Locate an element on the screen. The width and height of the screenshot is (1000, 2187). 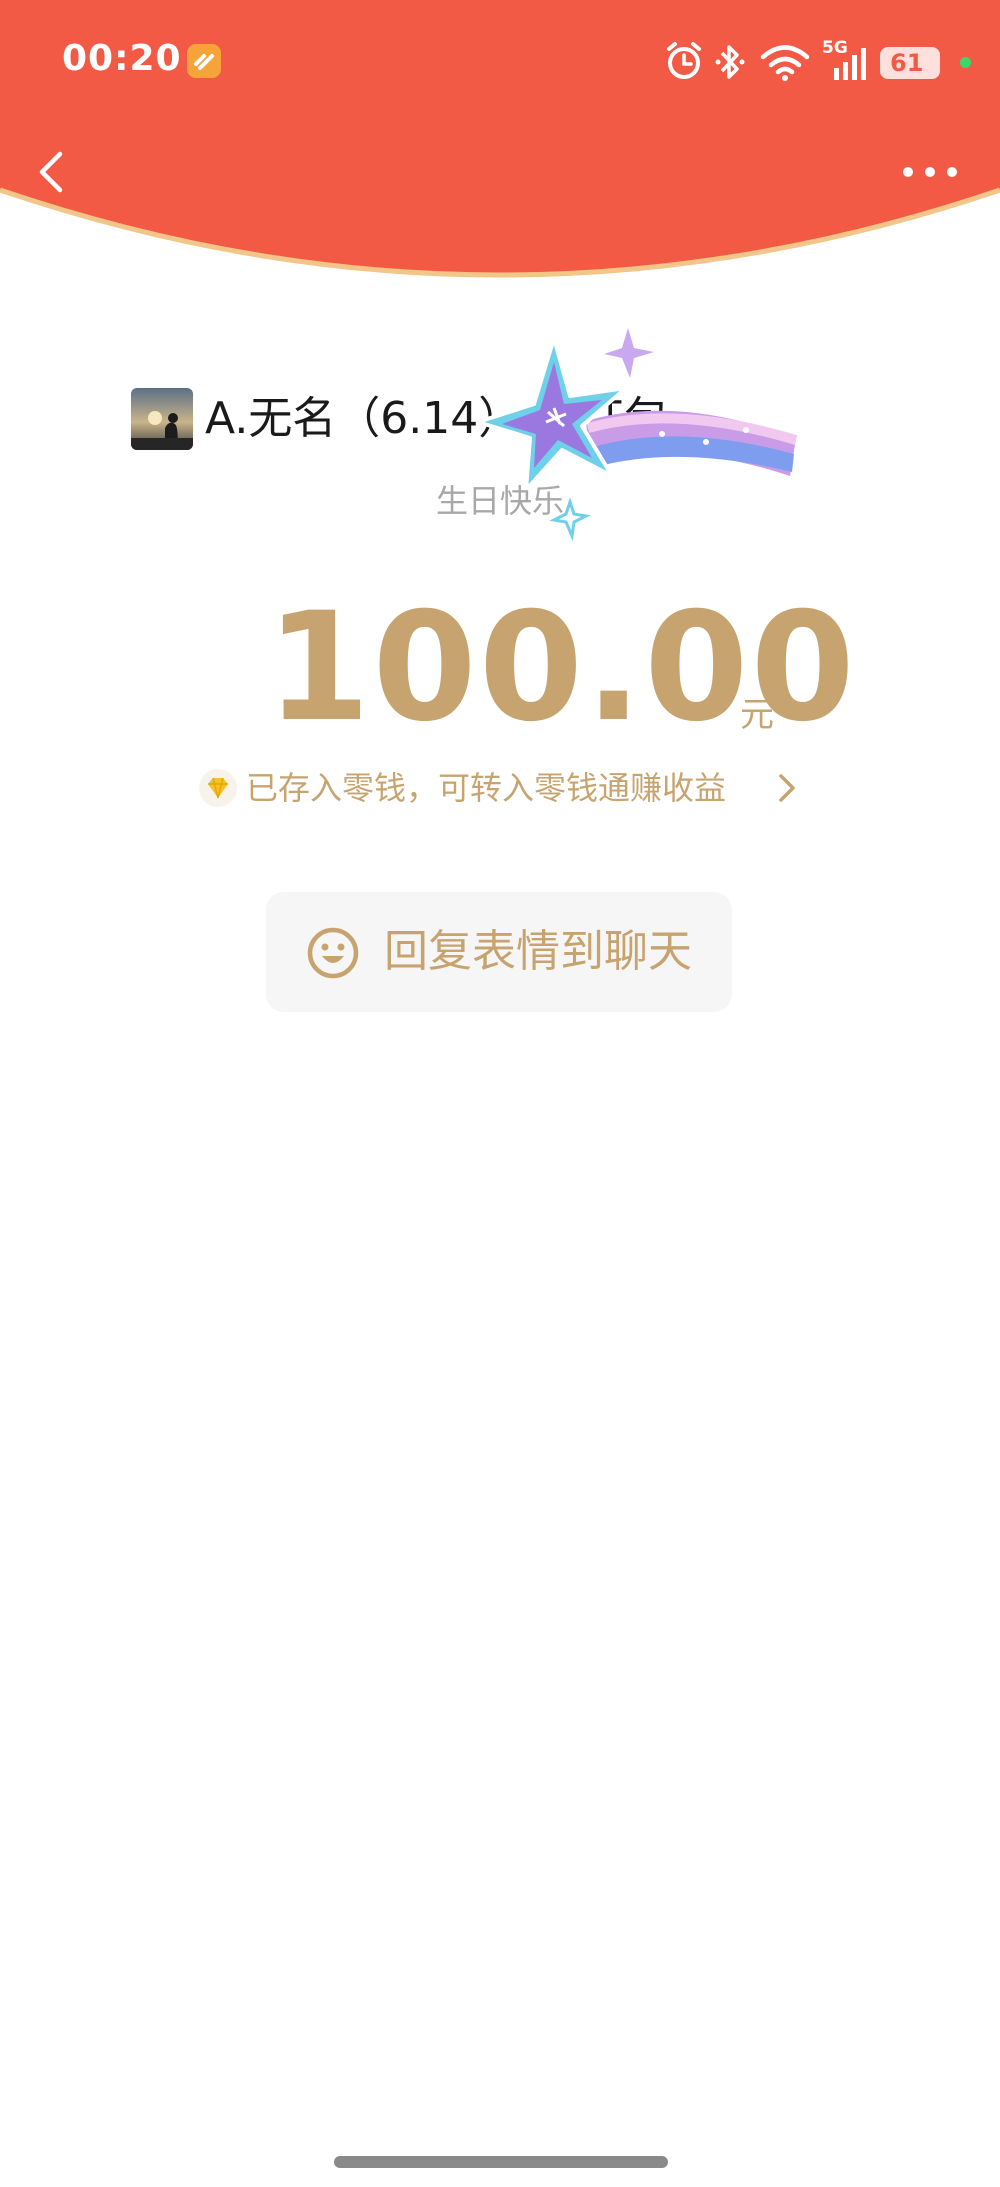
back-button is located at coordinates (52, 172).